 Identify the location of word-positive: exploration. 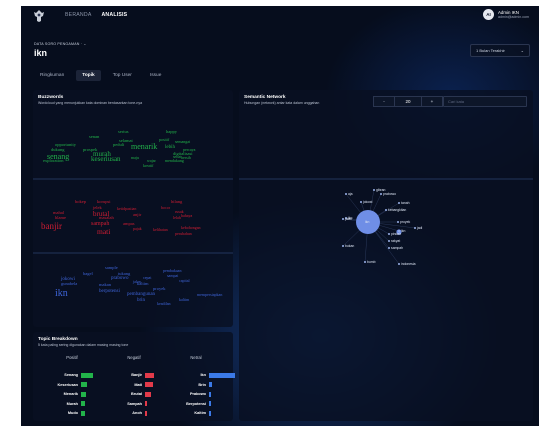
(53, 161).